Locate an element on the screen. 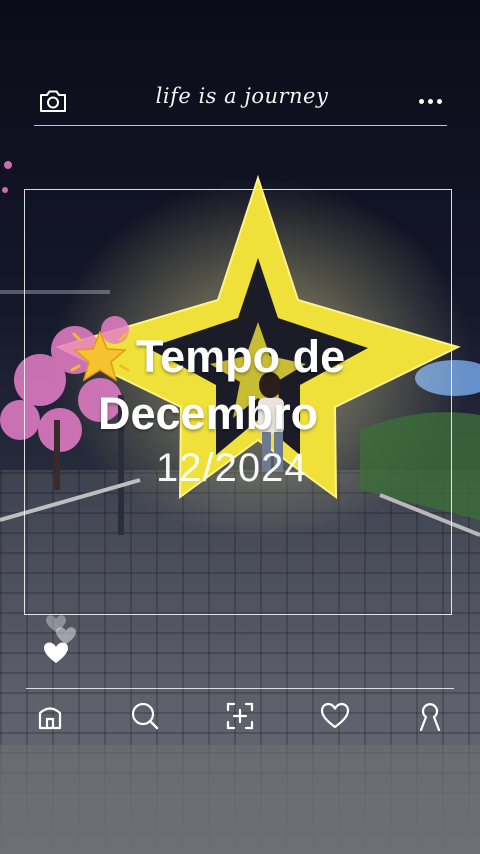 The height and width of the screenshot is (854, 480). caption-line-2: Decembro is located at coordinates (208, 413).